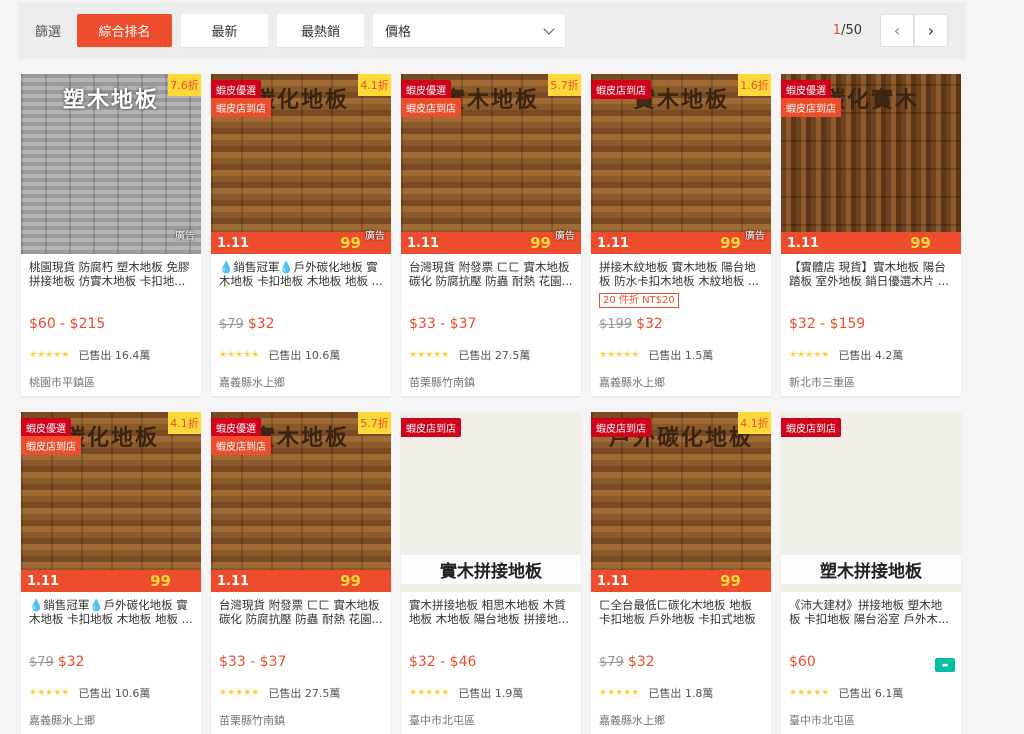  I want to click on product-image-caption: 實木拼接地板, so click(491, 569).